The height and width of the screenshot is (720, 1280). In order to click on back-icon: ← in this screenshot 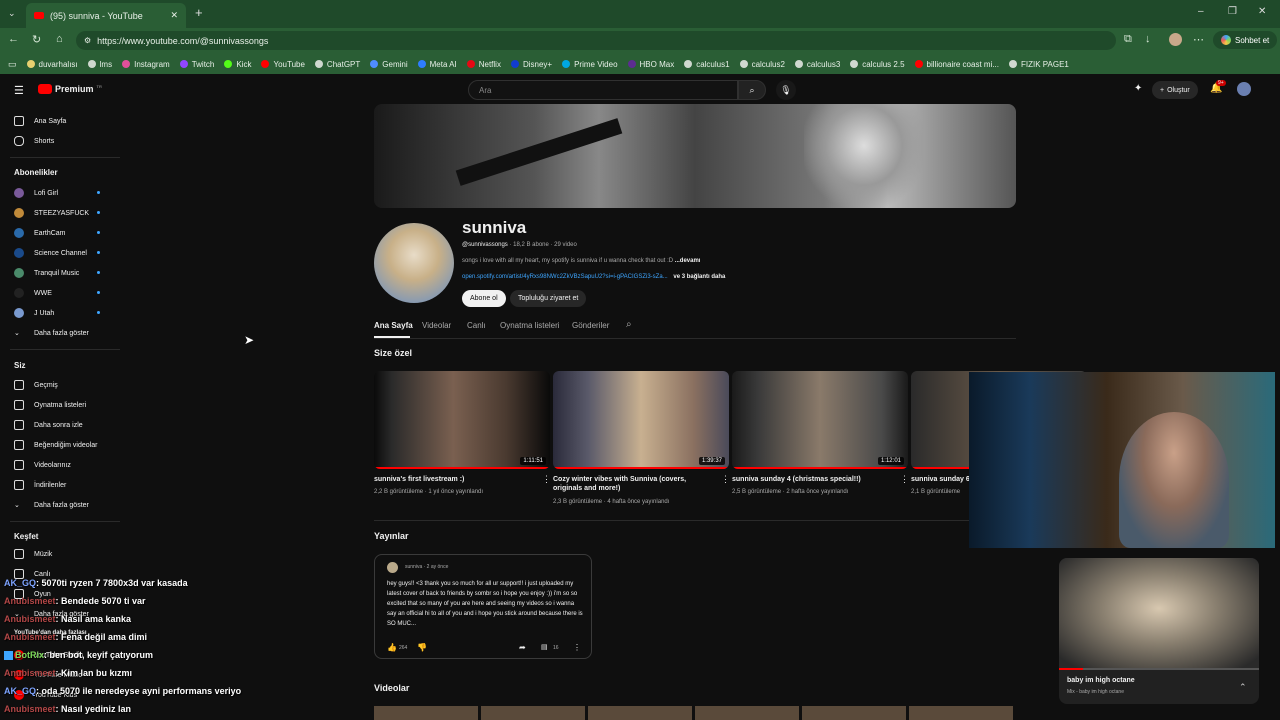, I will do `click(13, 39)`.